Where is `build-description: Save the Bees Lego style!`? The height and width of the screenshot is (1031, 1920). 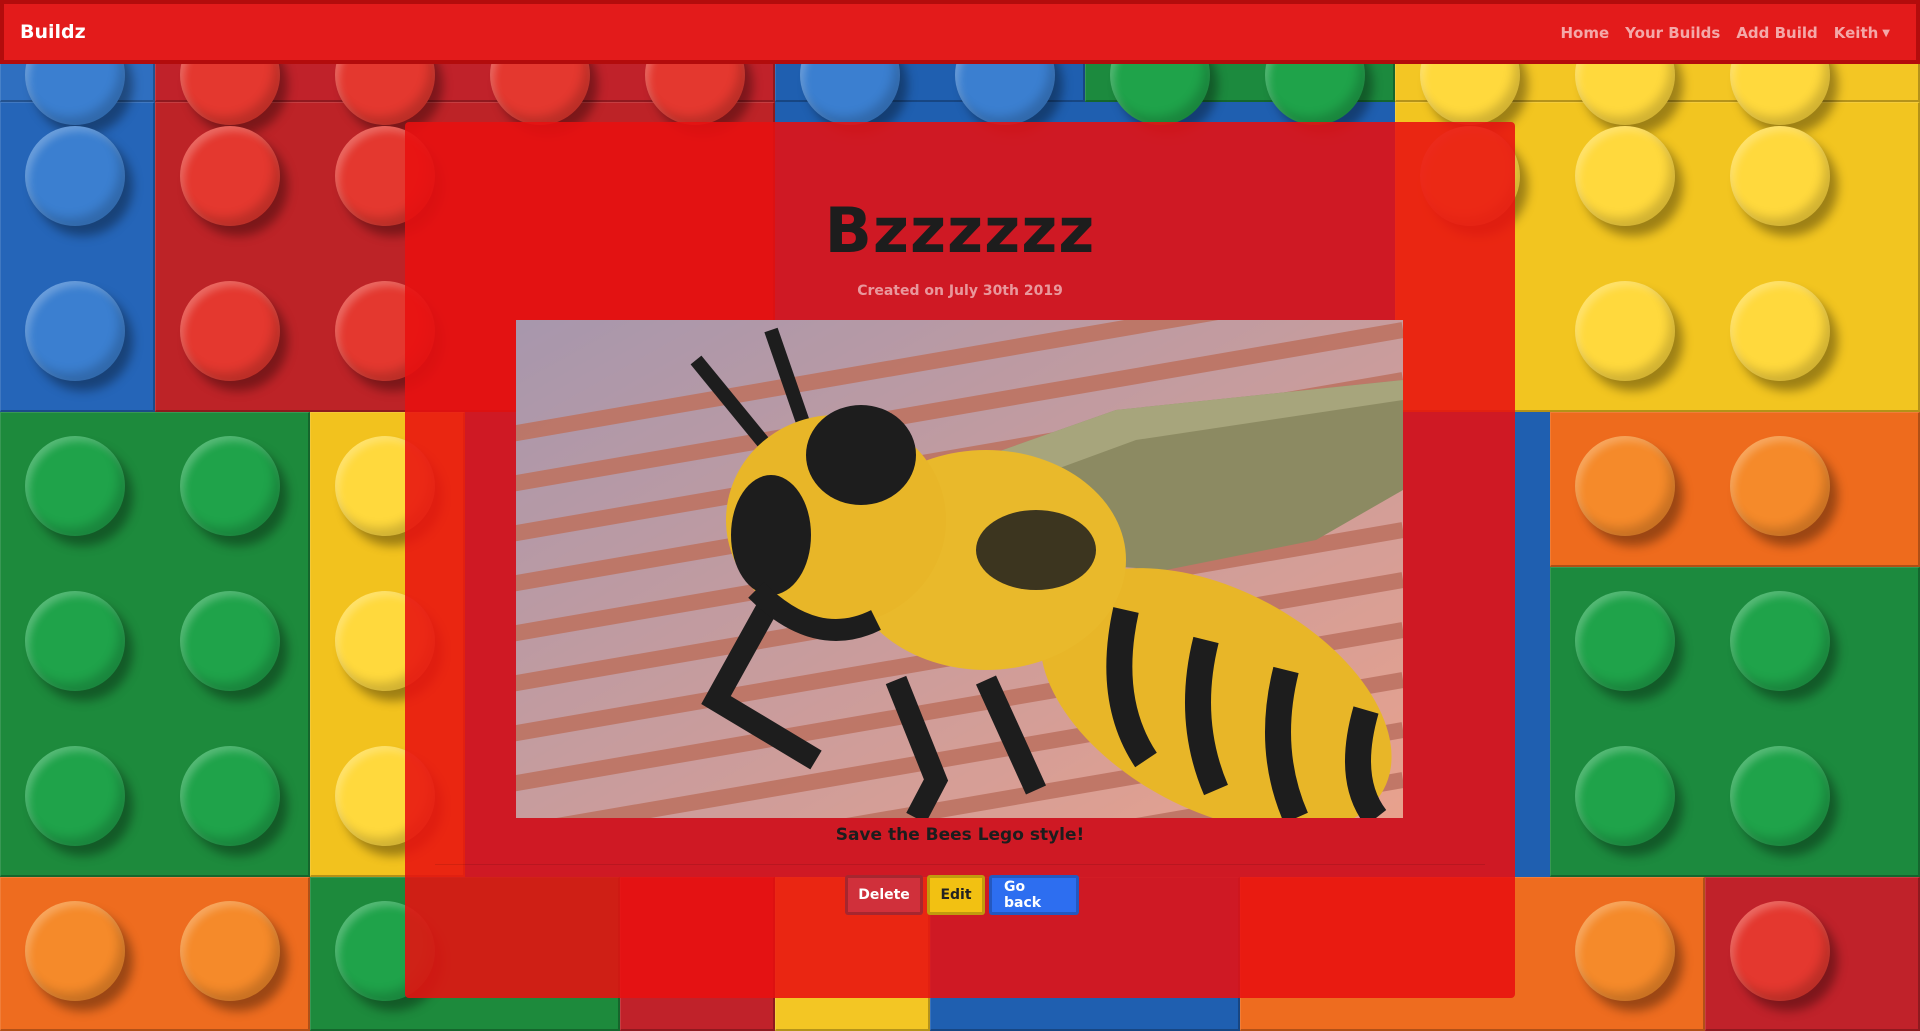 build-description: Save the Bees Lego style! is located at coordinates (960, 835).